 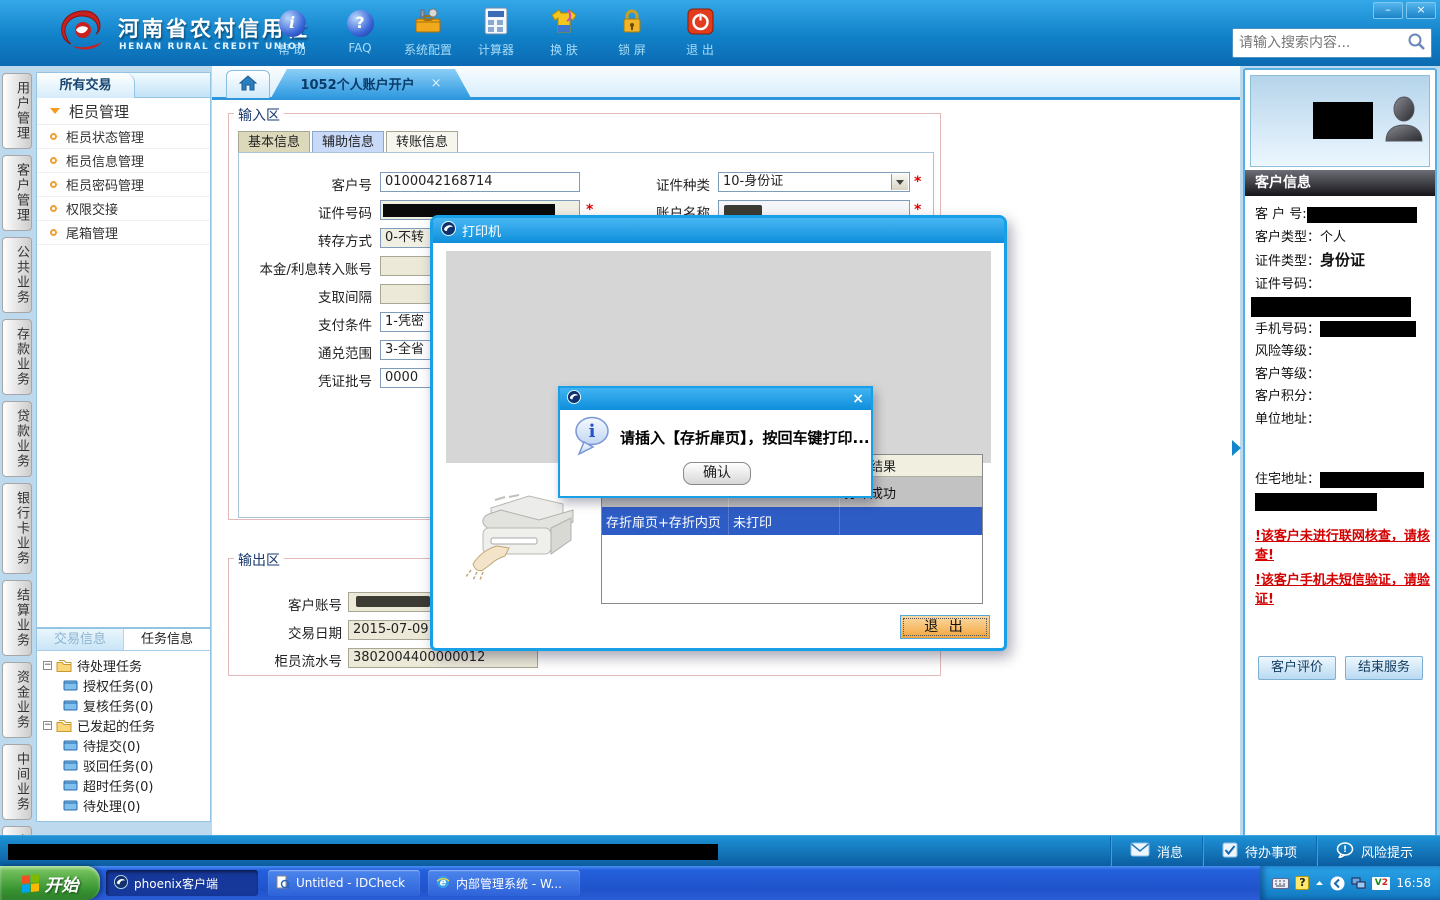 I want to click on nav-item-teller-status: 柜员状态管理, so click(x=123, y=137).